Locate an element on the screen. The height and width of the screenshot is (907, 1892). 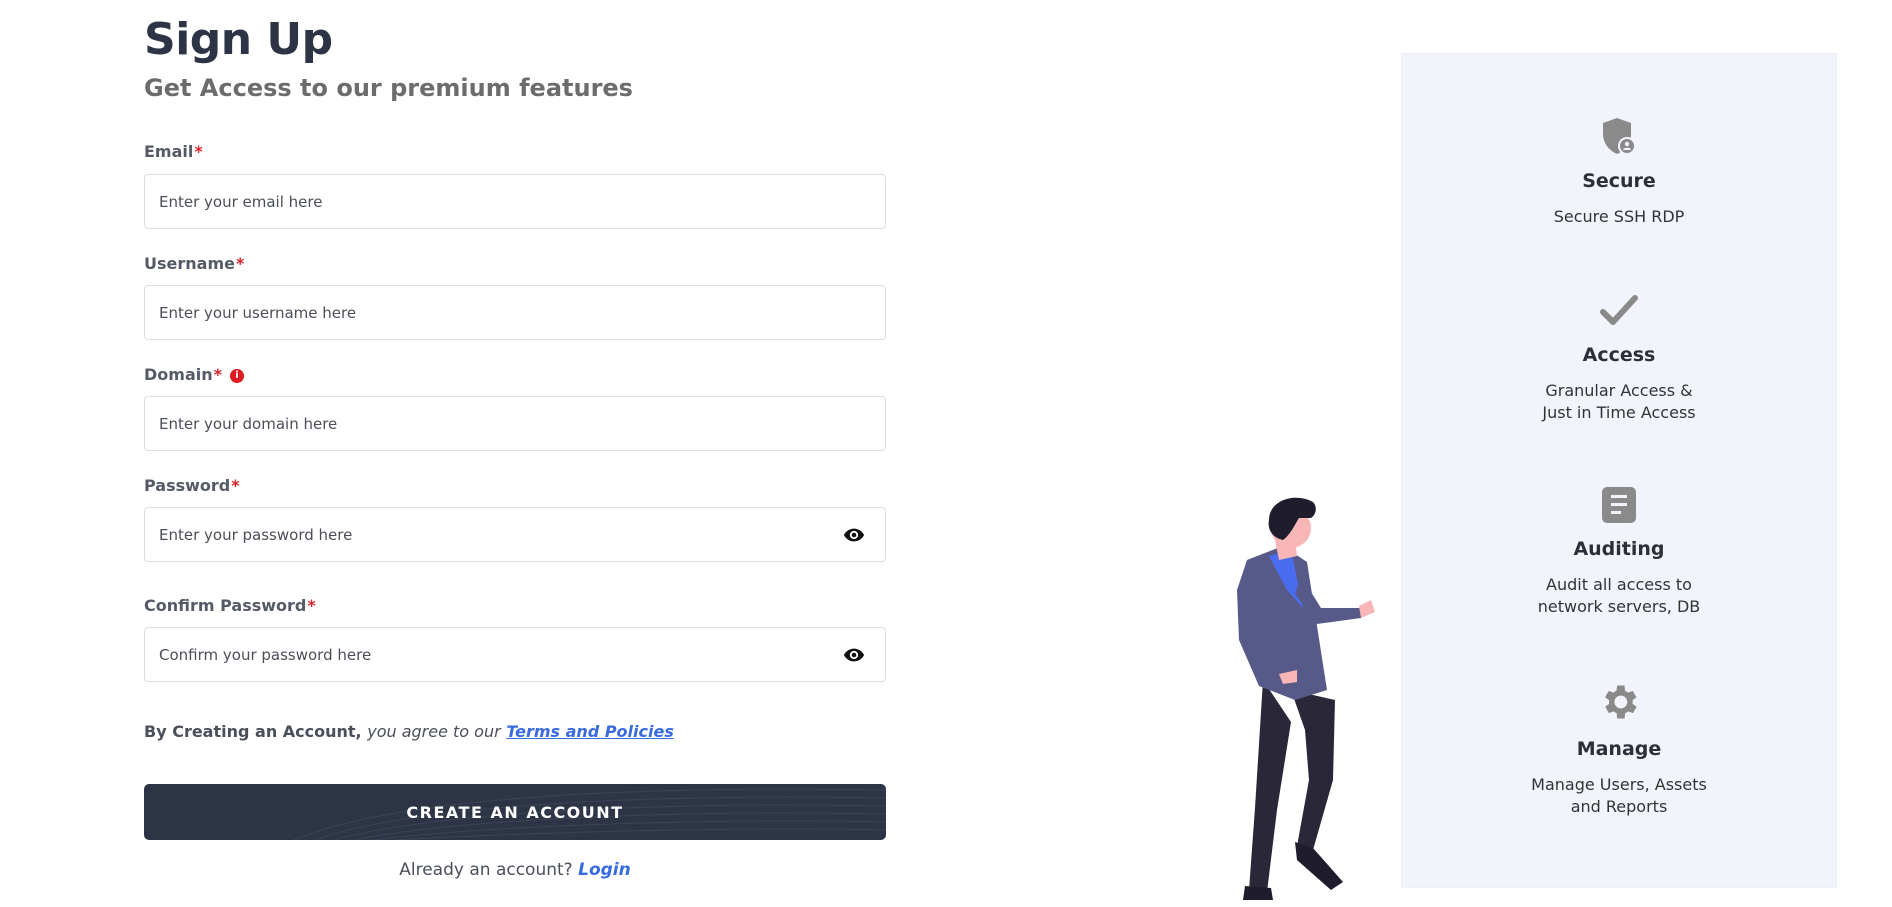
page-title: Sign Up is located at coordinates (238, 39).